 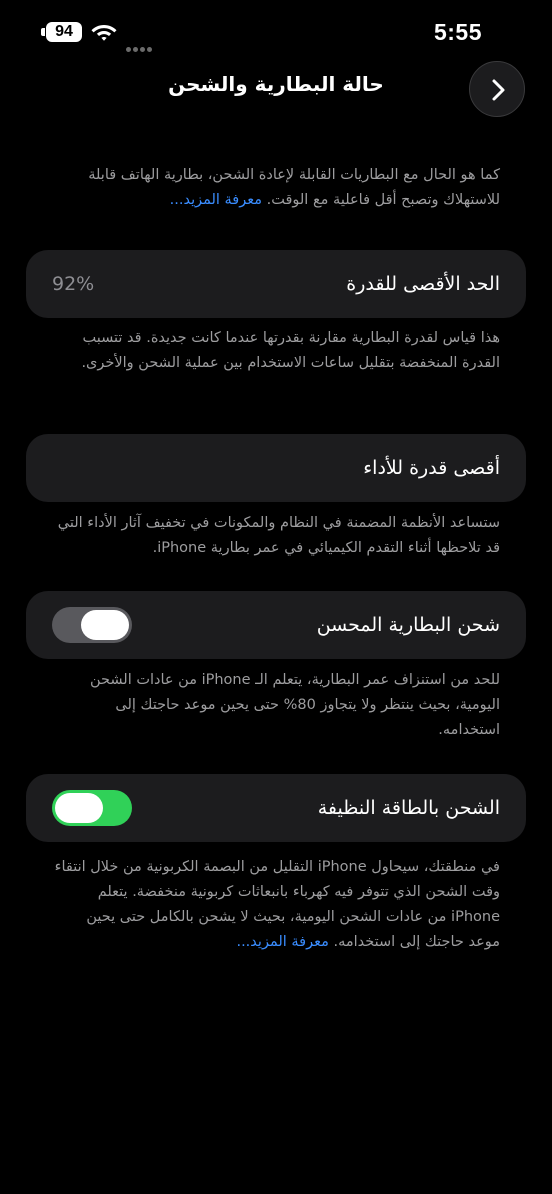 I want to click on max-capacity-row: الحد الأقصى للقدرة 92%, so click(x=276, y=284).